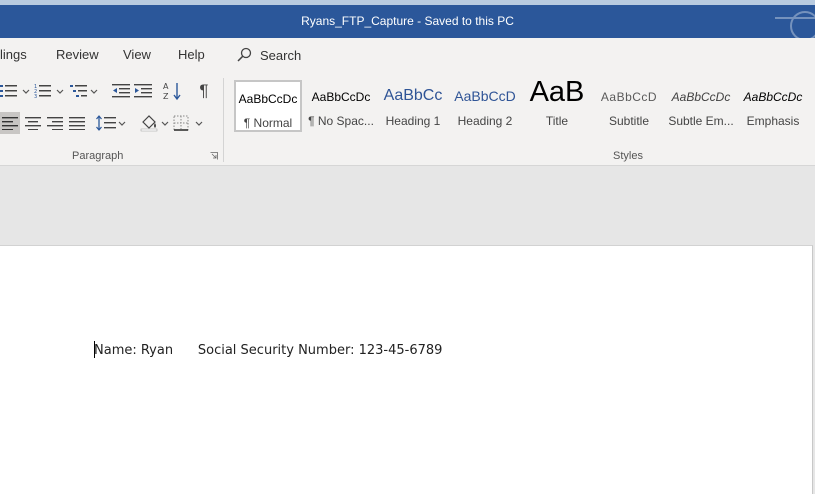 The height and width of the screenshot is (494, 815). I want to click on sort-az-icon: A Z, so click(172, 91).